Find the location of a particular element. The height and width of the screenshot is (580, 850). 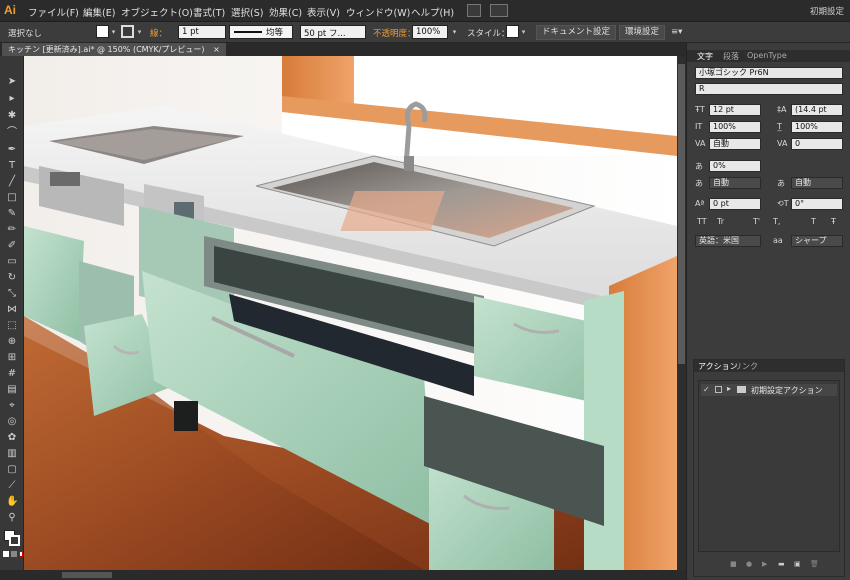

fill-swatch is located at coordinates (102, 31).